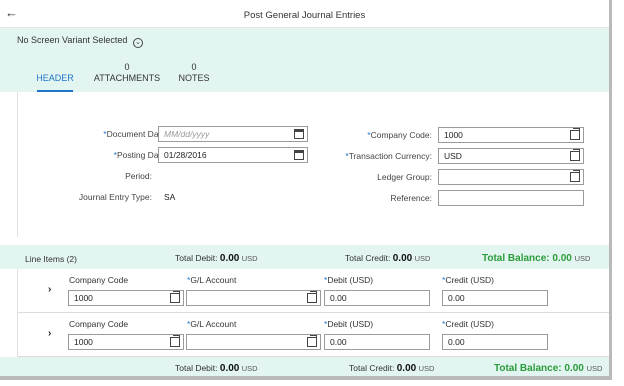  I want to click on line-items-total-debit: Total Debit: 0.00 USD, so click(216, 258).